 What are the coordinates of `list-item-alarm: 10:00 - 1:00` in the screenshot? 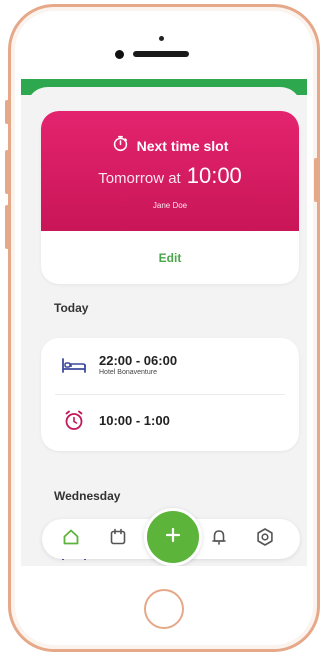 It's located at (173, 420).